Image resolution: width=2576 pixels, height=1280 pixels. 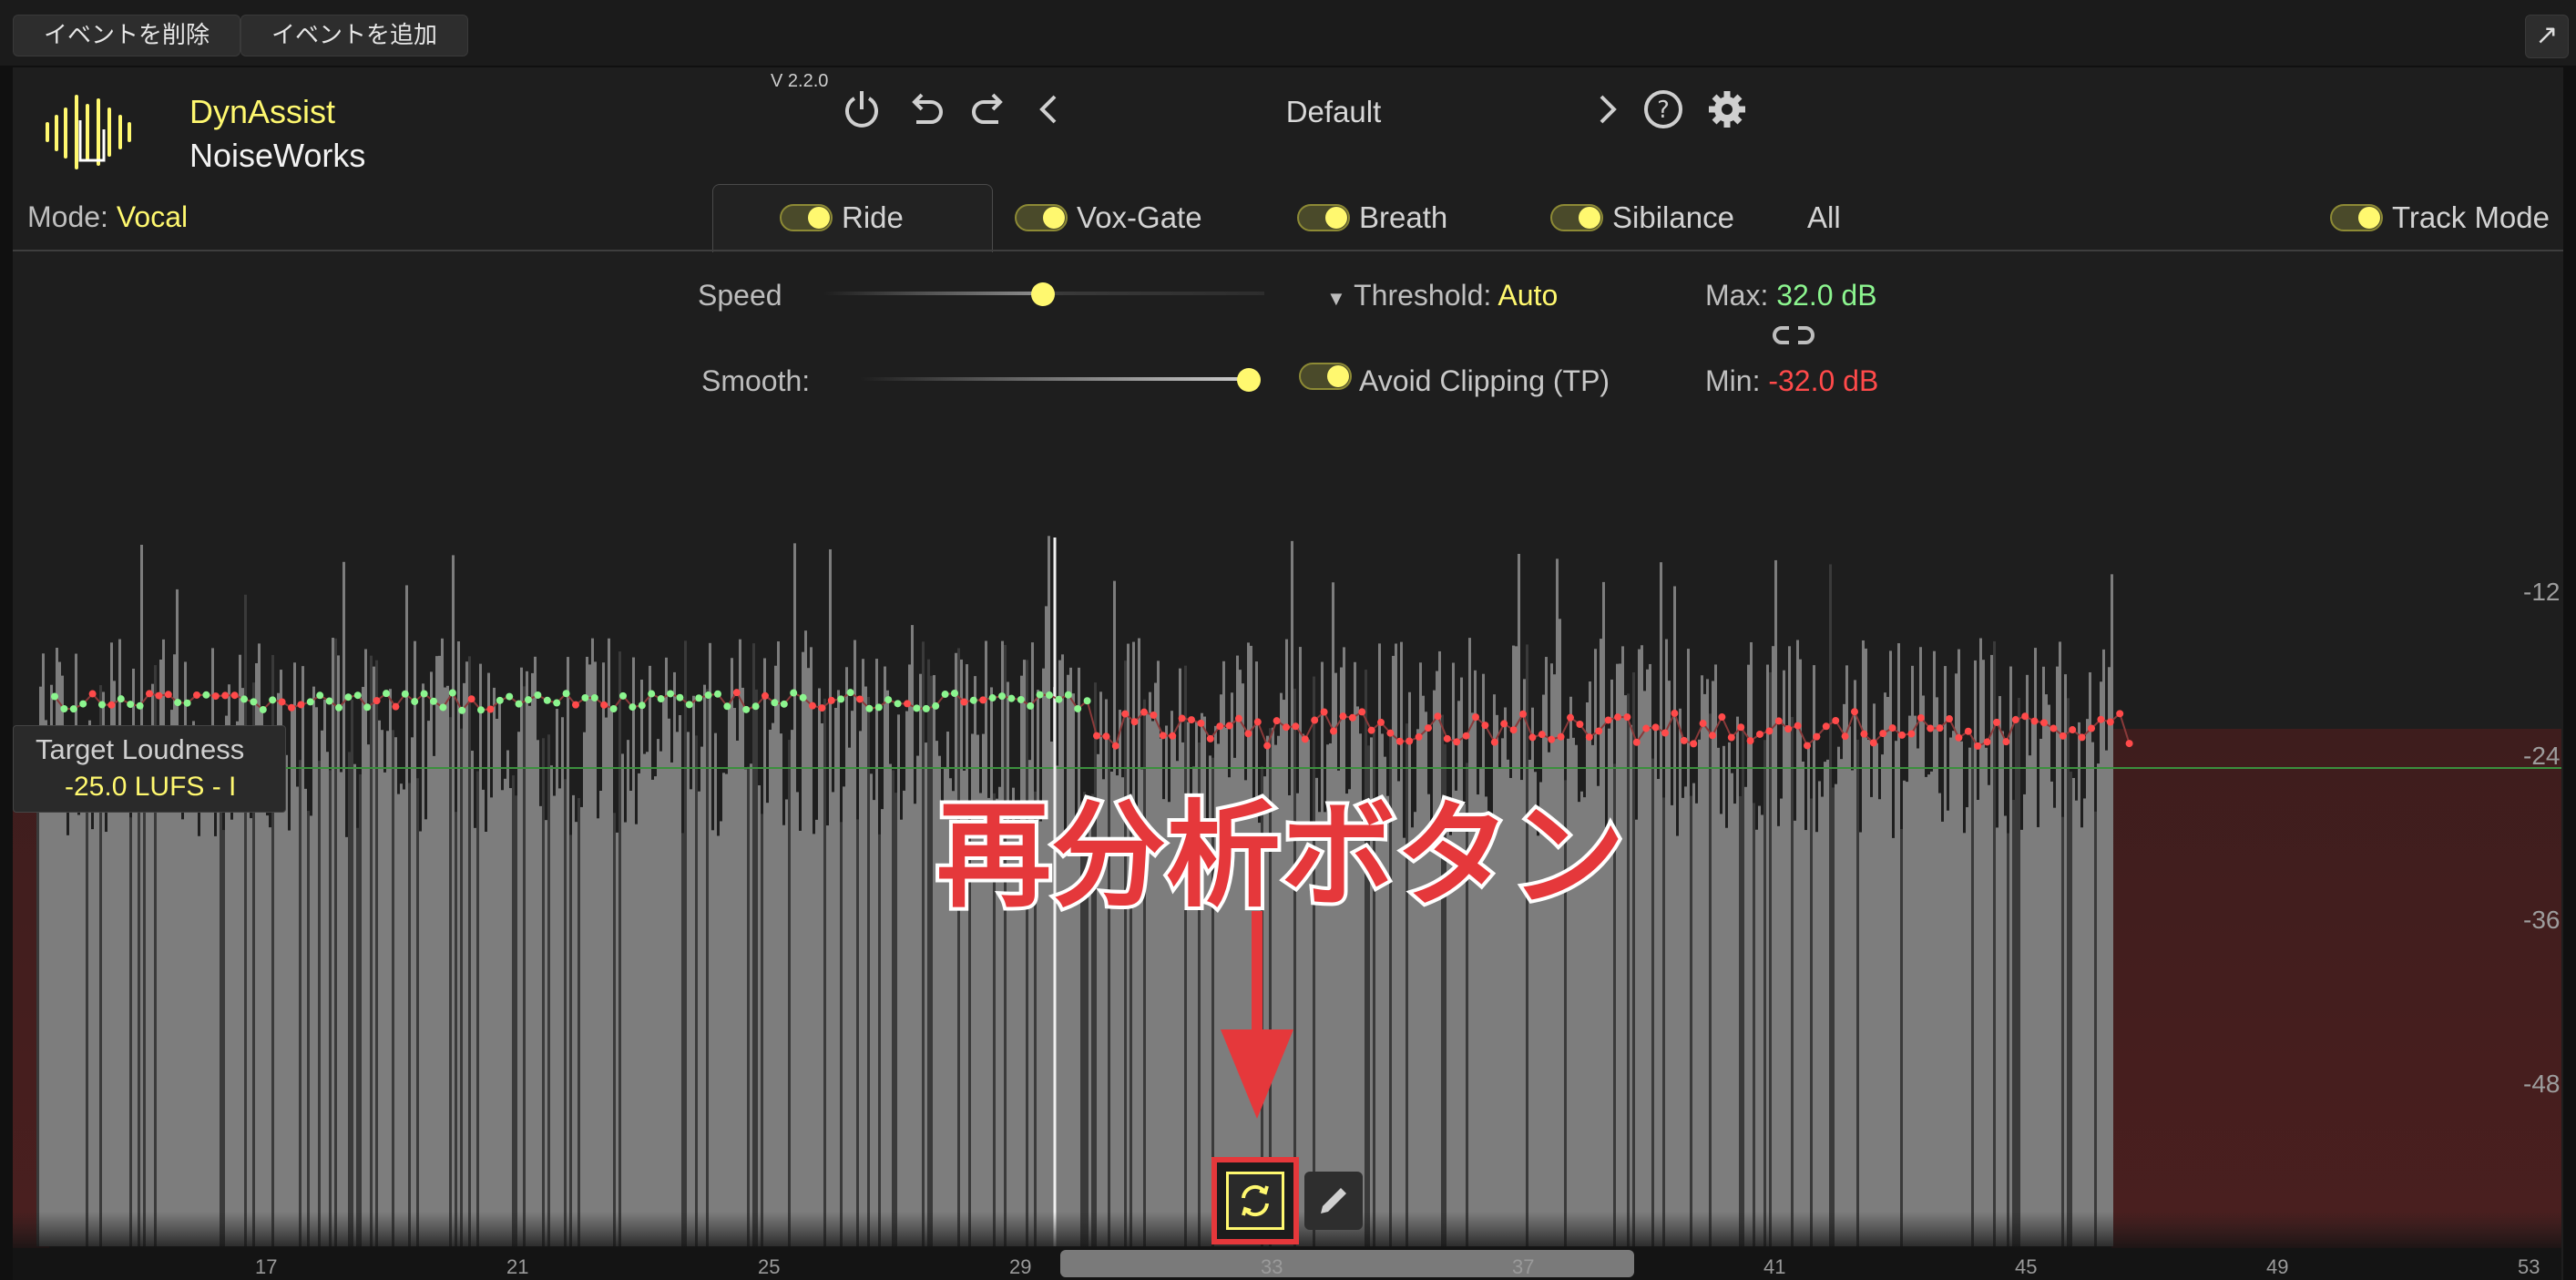 What do you see at coordinates (1347, 1263) in the screenshot?
I see `timeline-scroll-thumb` at bounding box center [1347, 1263].